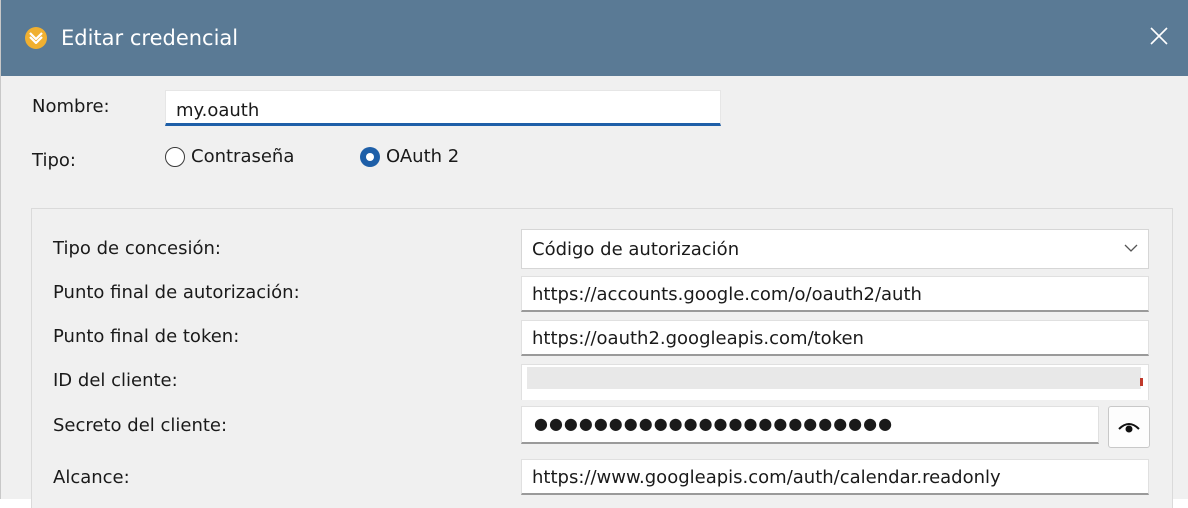  What do you see at coordinates (176, 292) in the screenshot?
I see `auth-endpoint-label: Punto final de autorización:` at bounding box center [176, 292].